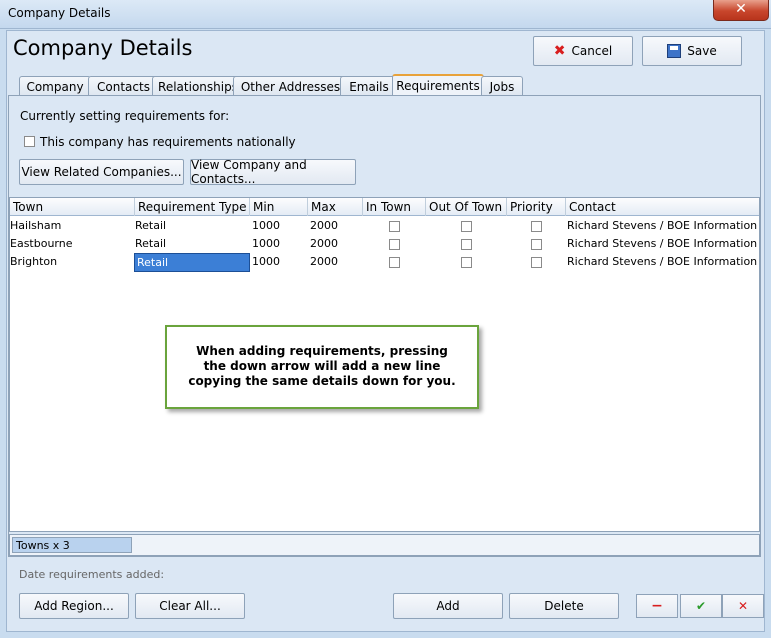 This screenshot has width=771, height=638. Describe the element at coordinates (662, 207) in the screenshot. I see `column-header-contact: Contact` at that location.